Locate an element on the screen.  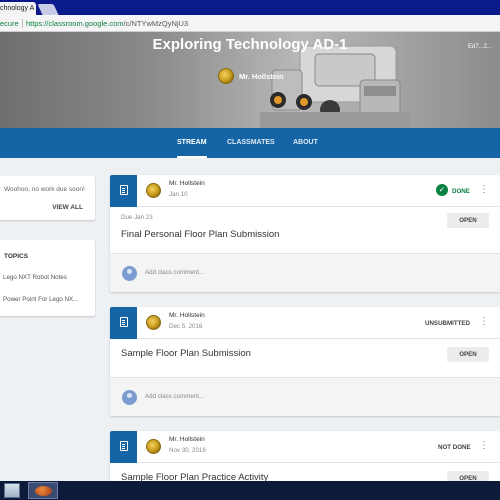
taskbar-app-icon is located at coordinates (43, 490).